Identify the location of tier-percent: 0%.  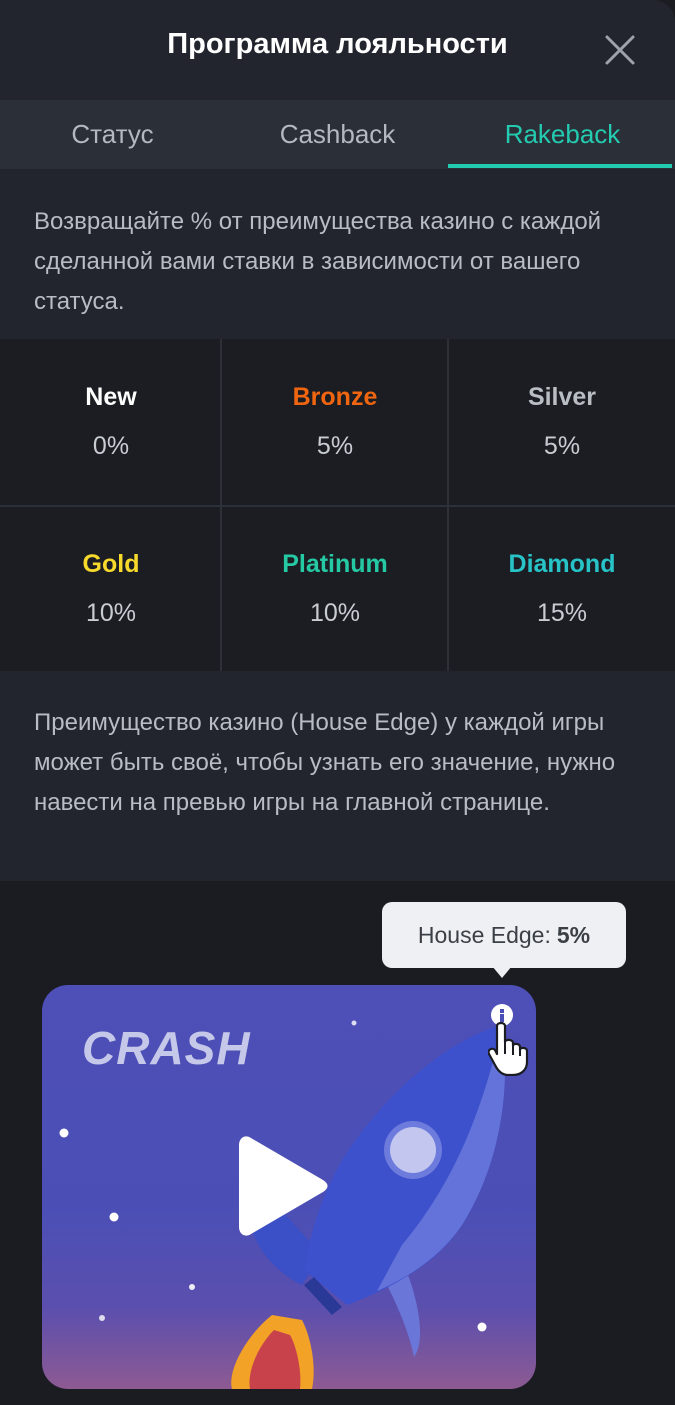
(111, 446).